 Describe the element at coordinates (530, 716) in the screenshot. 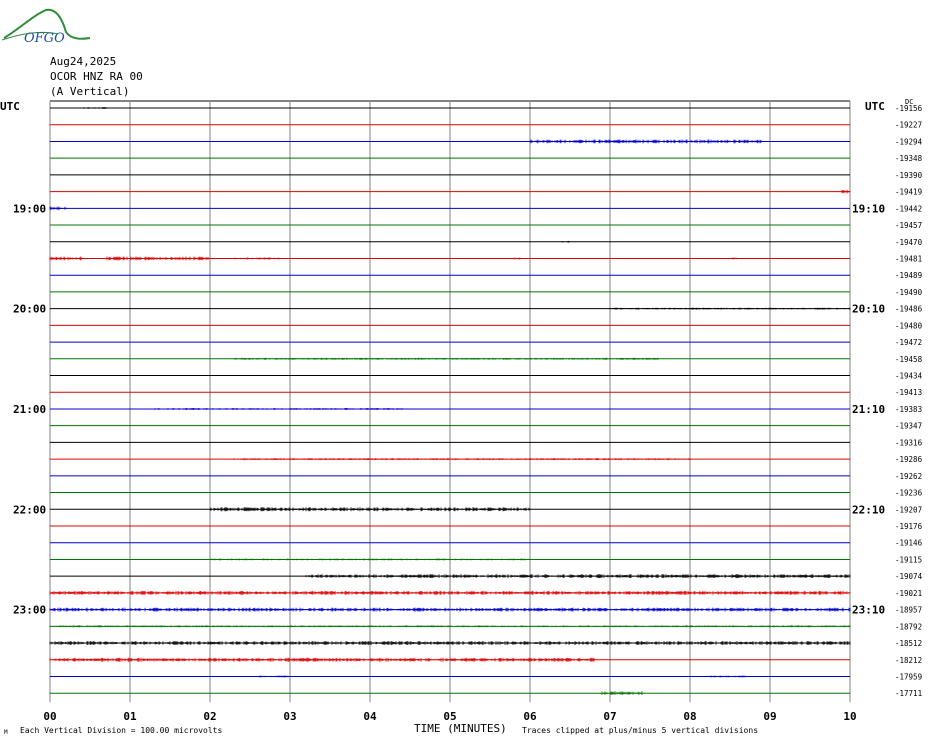

I see `x-tick-label: 06` at that location.